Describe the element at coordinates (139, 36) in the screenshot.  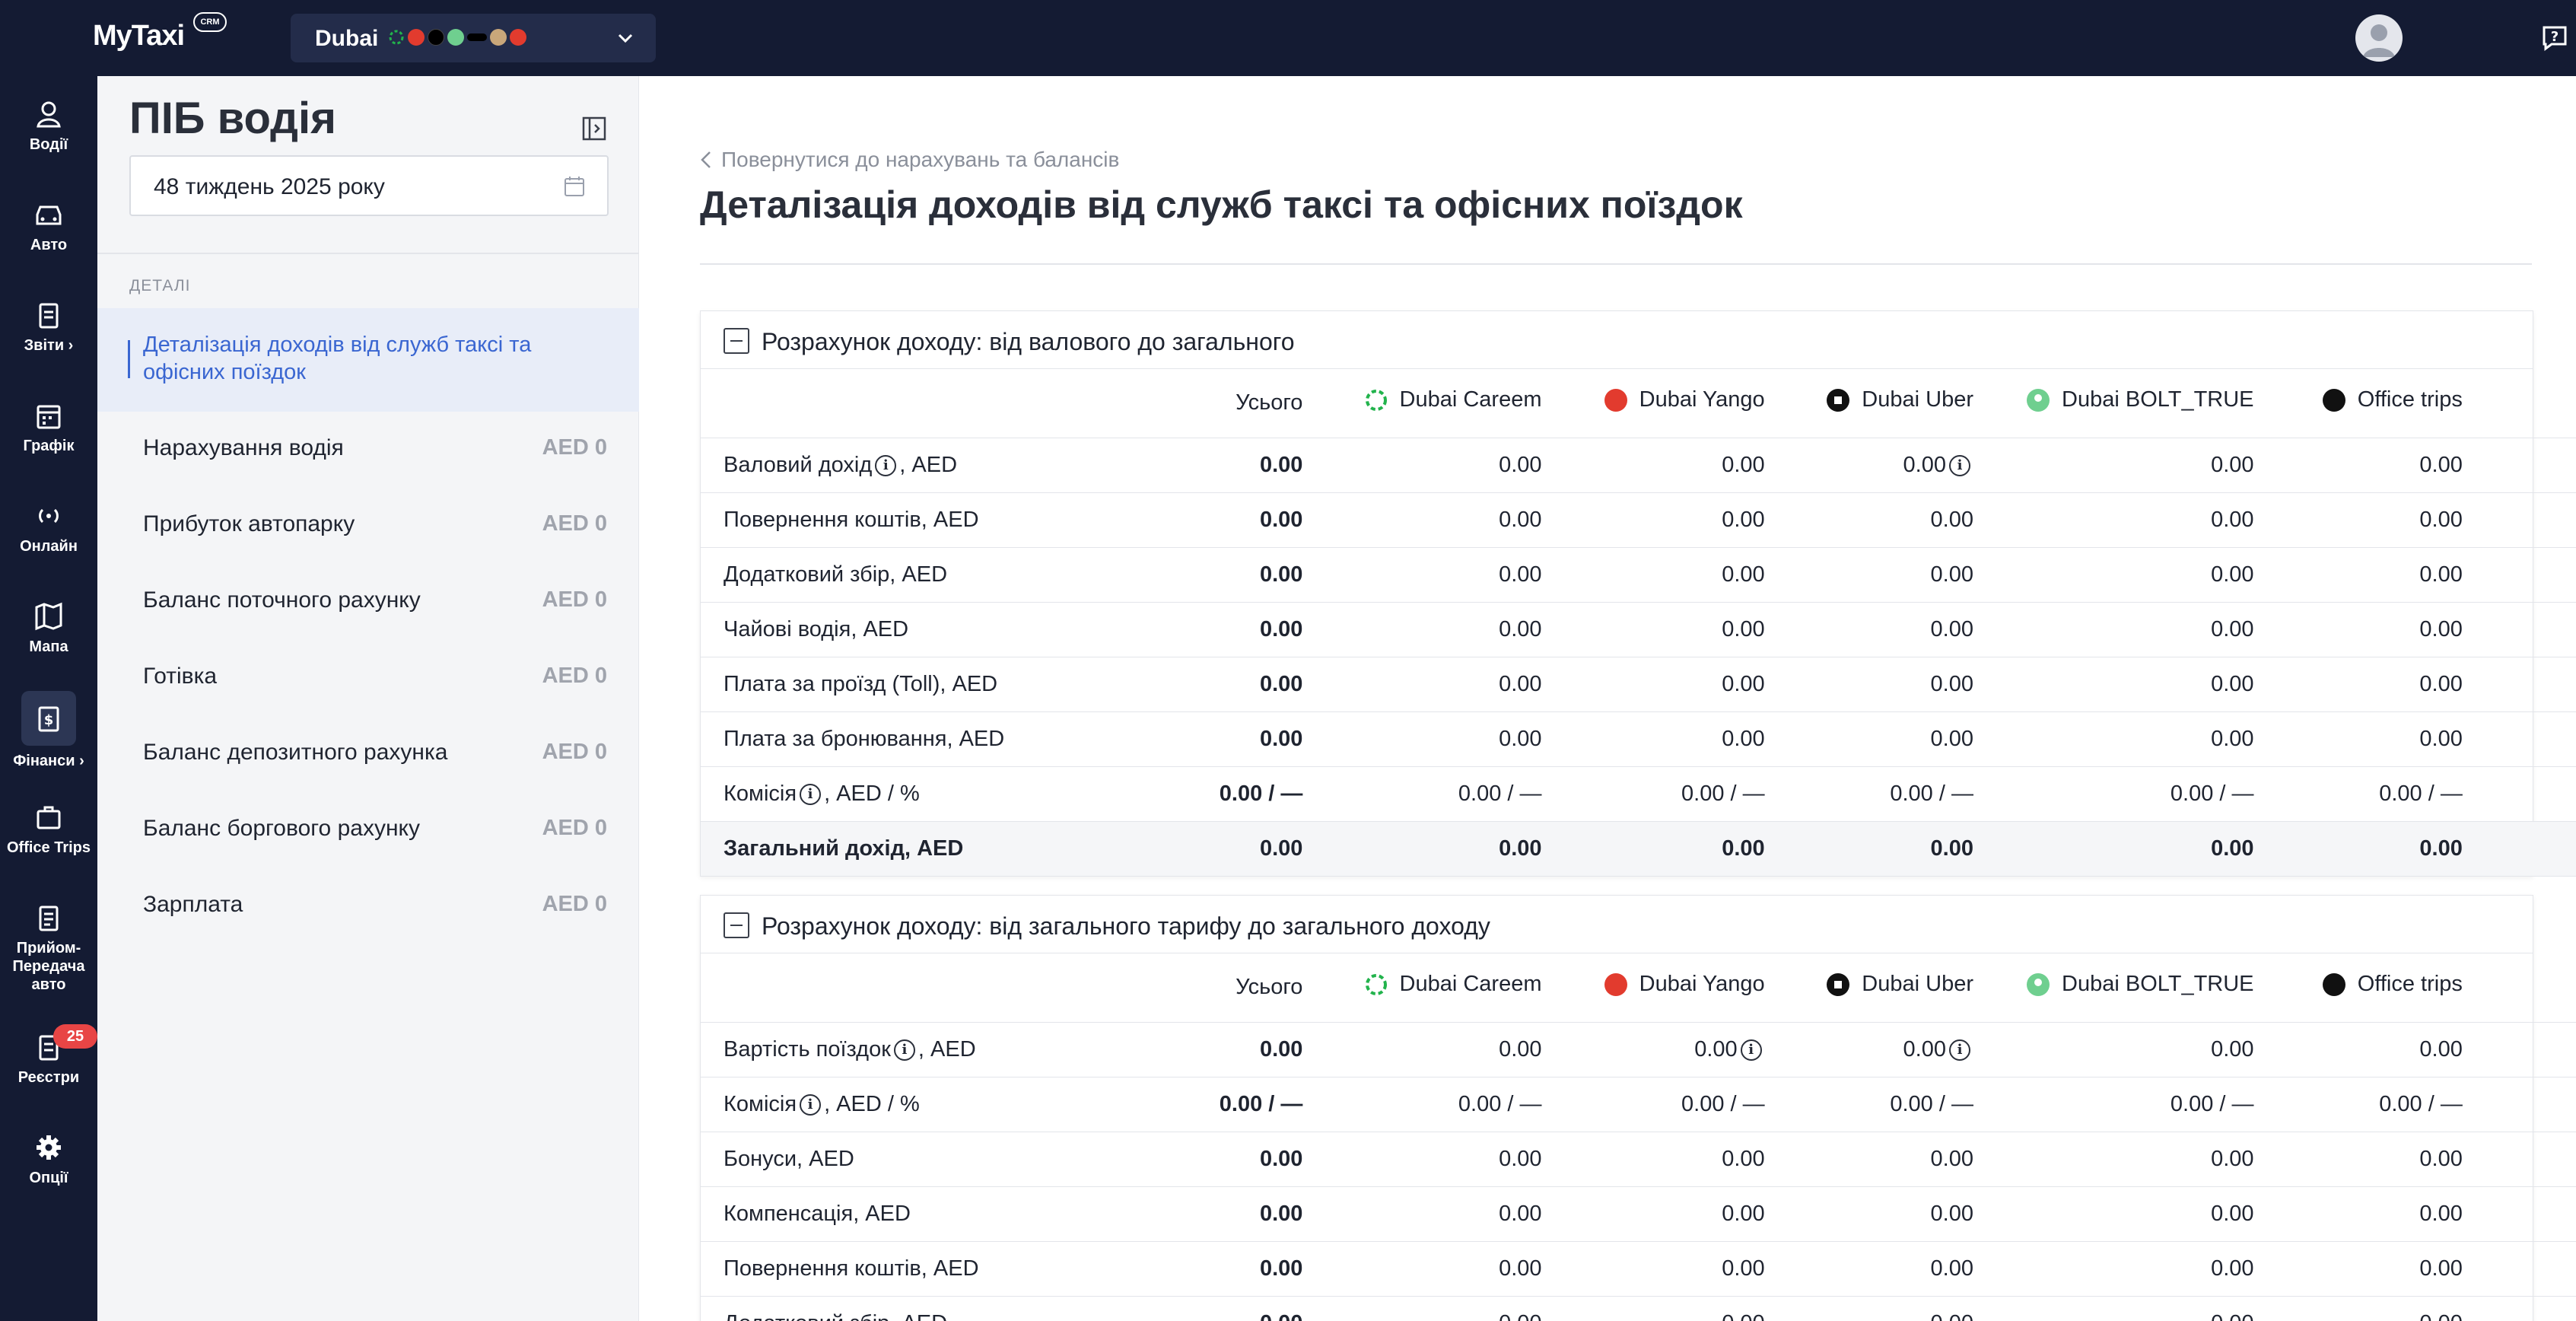
I see `app-logo: MyTaxi` at that location.